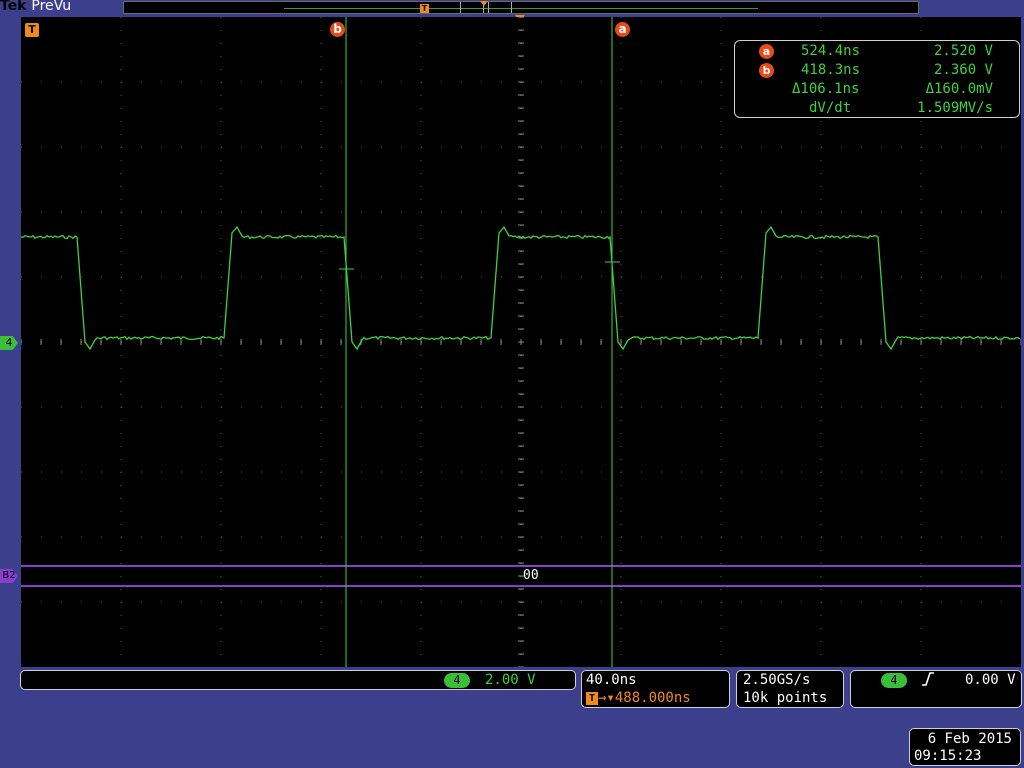 The height and width of the screenshot is (768, 1024). Describe the element at coordinates (611, 680) in the screenshot. I see `horizontal-scale-value: 40.0ns` at that location.